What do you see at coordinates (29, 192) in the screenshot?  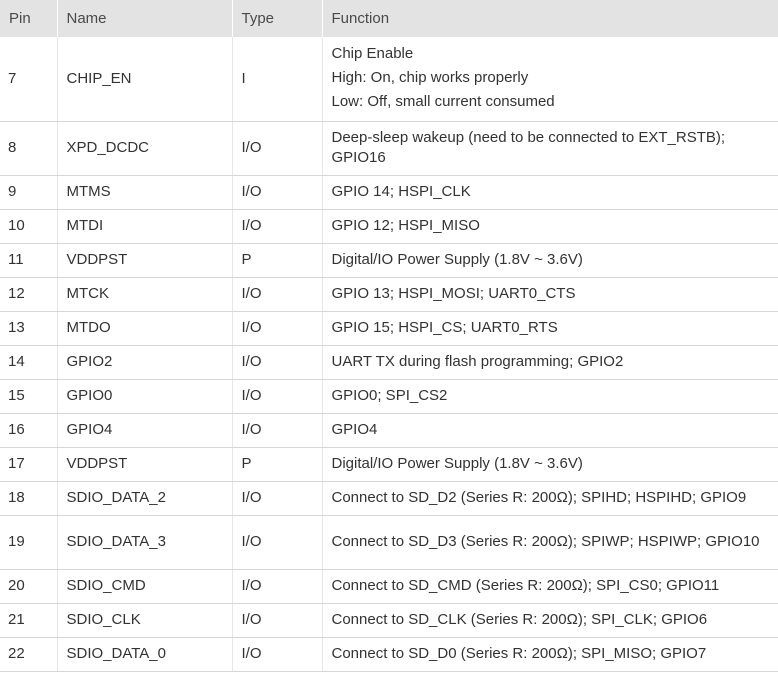 I see `pin-cell: 9` at bounding box center [29, 192].